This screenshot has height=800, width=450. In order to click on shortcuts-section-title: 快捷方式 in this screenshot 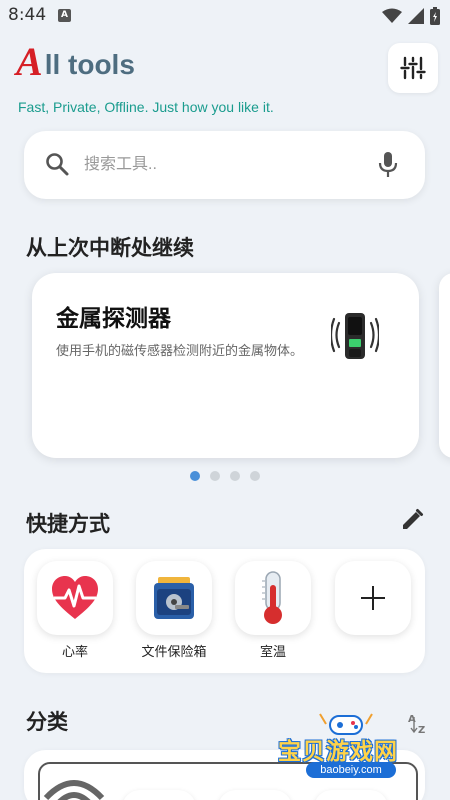, I will do `click(68, 524)`.